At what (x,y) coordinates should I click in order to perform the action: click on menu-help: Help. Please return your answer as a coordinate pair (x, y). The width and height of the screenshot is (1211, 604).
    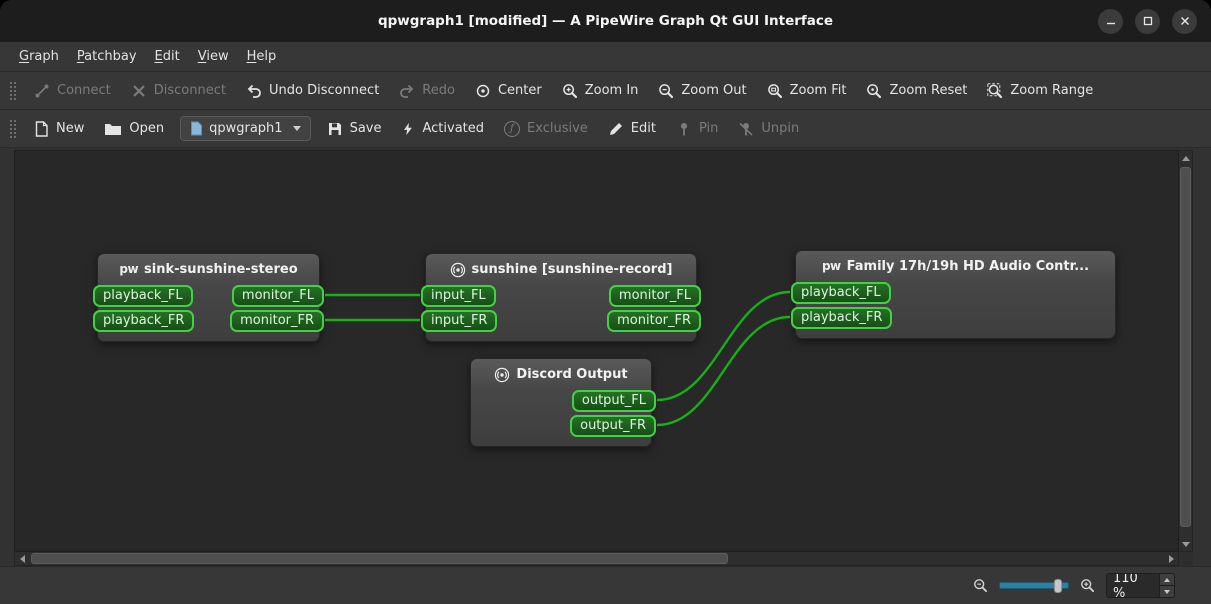
    Looking at the image, I should click on (262, 56).